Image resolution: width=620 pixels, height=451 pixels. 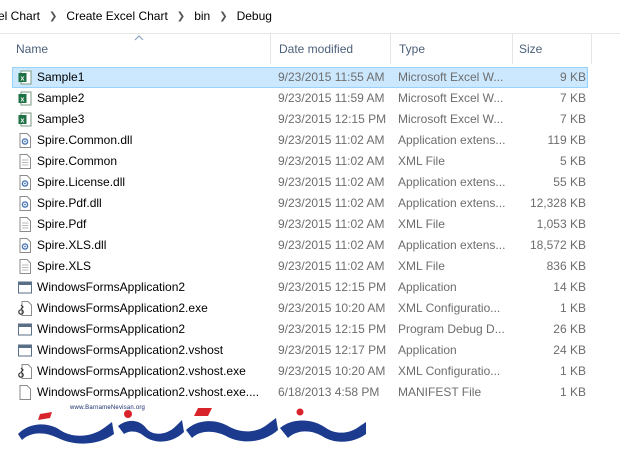 I want to click on file-name: Spire.Pdf, so click(x=153, y=224).